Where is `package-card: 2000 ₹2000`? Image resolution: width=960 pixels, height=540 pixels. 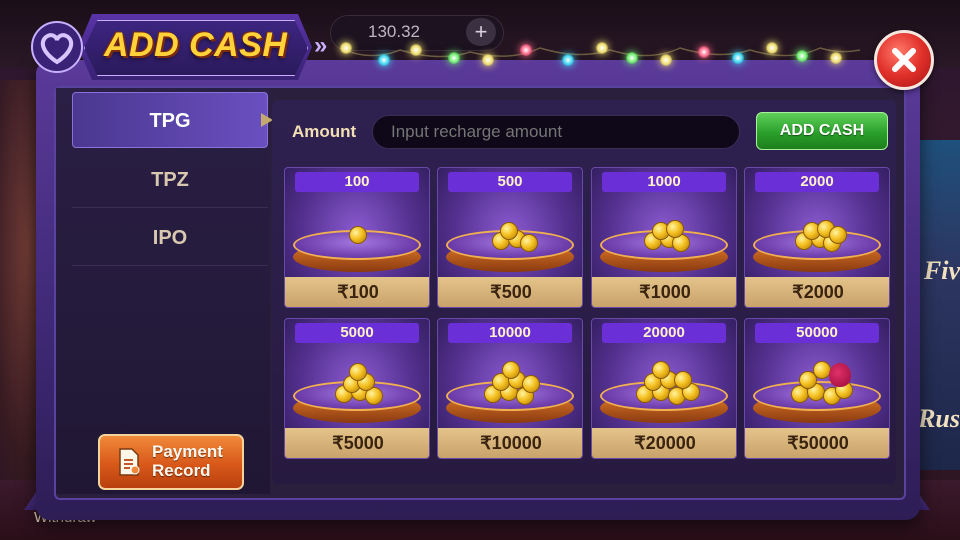
package-card: 2000 ₹2000 is located at coordinates (817, 237).